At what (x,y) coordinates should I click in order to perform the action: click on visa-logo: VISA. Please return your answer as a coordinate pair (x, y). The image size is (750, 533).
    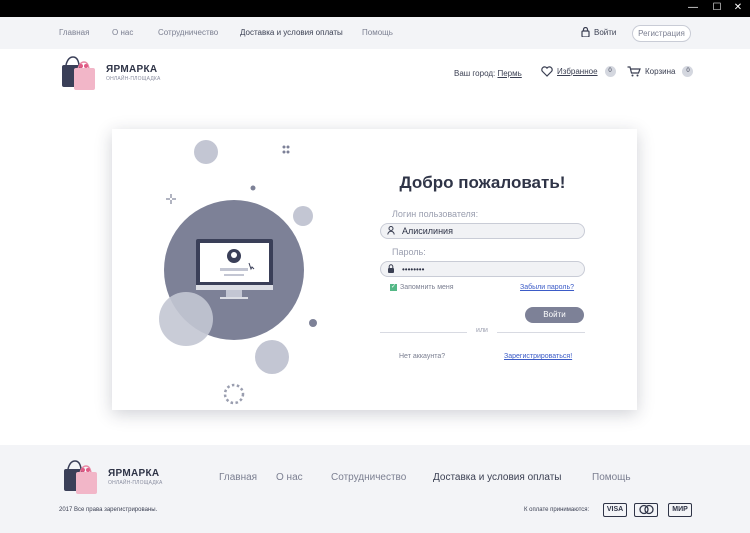
    Looking at the image, I should click on (615, 510).